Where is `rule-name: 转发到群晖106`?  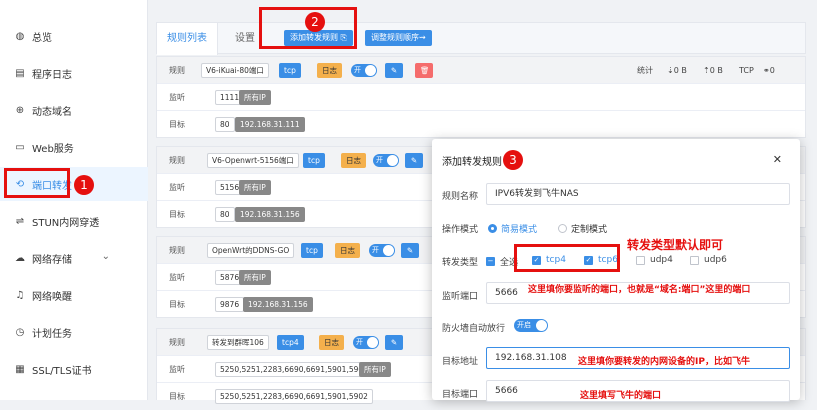
rule-name: 转发到群晖106 is located at coordinates (238, 342).